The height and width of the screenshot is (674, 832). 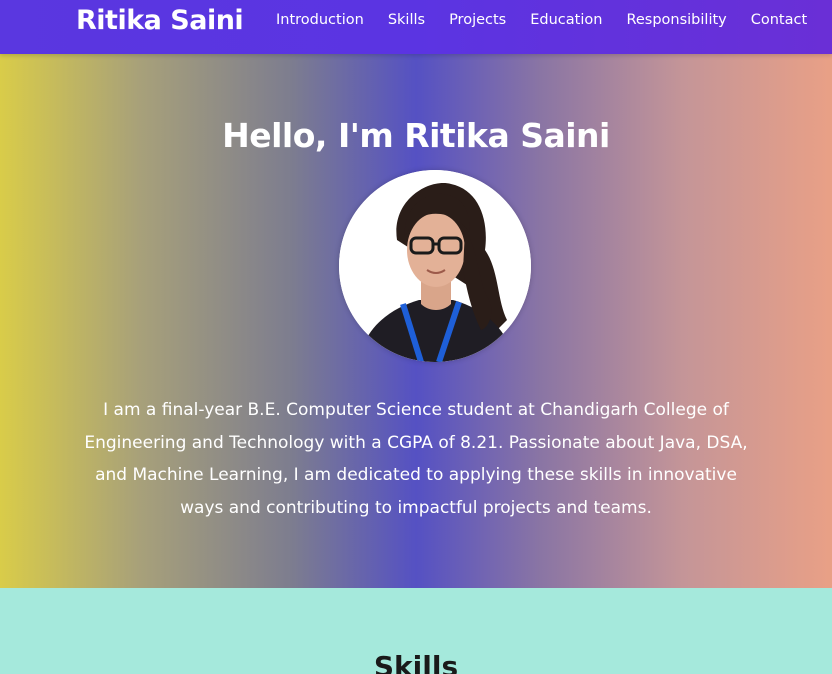 I want to click on profile-photo, so click(x=435, y=266).